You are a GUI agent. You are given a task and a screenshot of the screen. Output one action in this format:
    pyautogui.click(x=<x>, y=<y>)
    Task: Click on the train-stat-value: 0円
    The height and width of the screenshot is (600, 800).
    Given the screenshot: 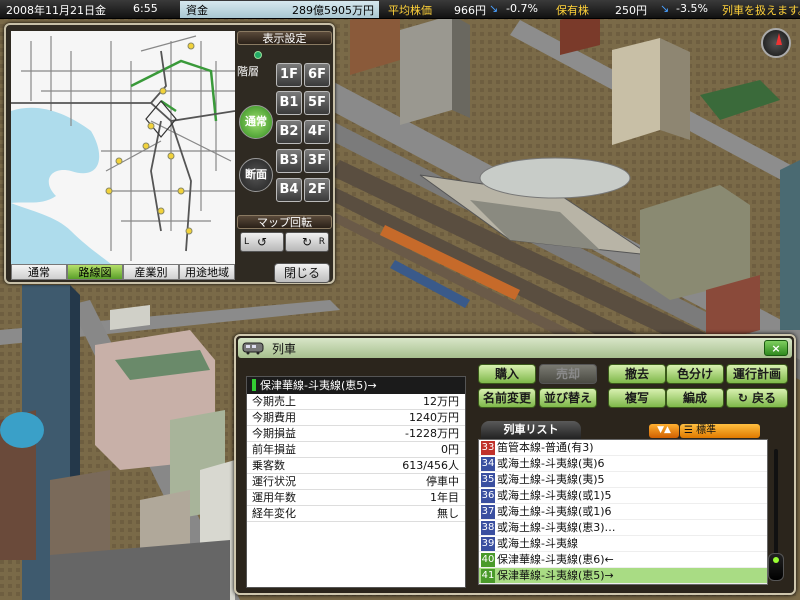 What is the action you would take?
    pyautogui.click(x=450, y=449)
    